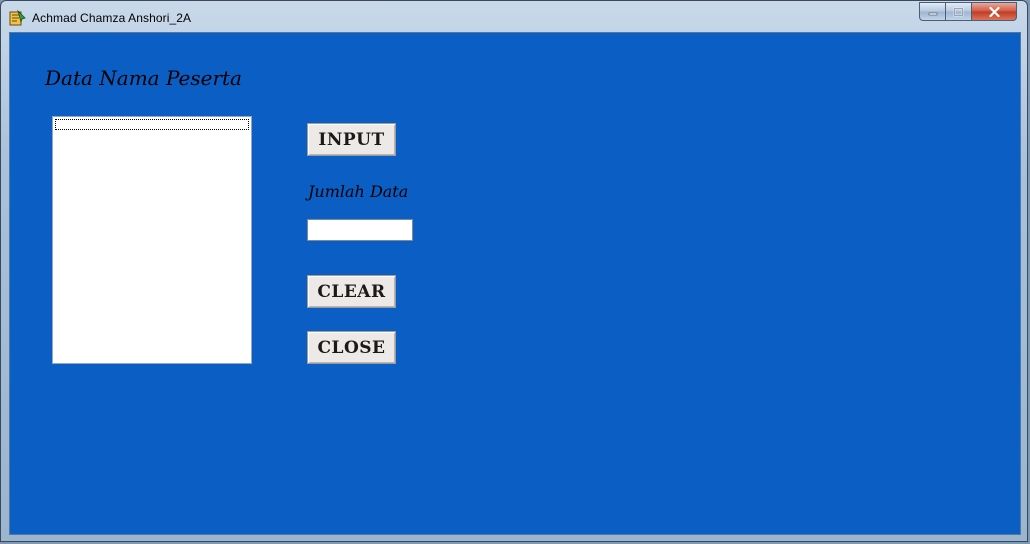  What do you see at coordinates (17, 17) in the screenshot?
I see `app-icon` at bounding box center [17, 17].